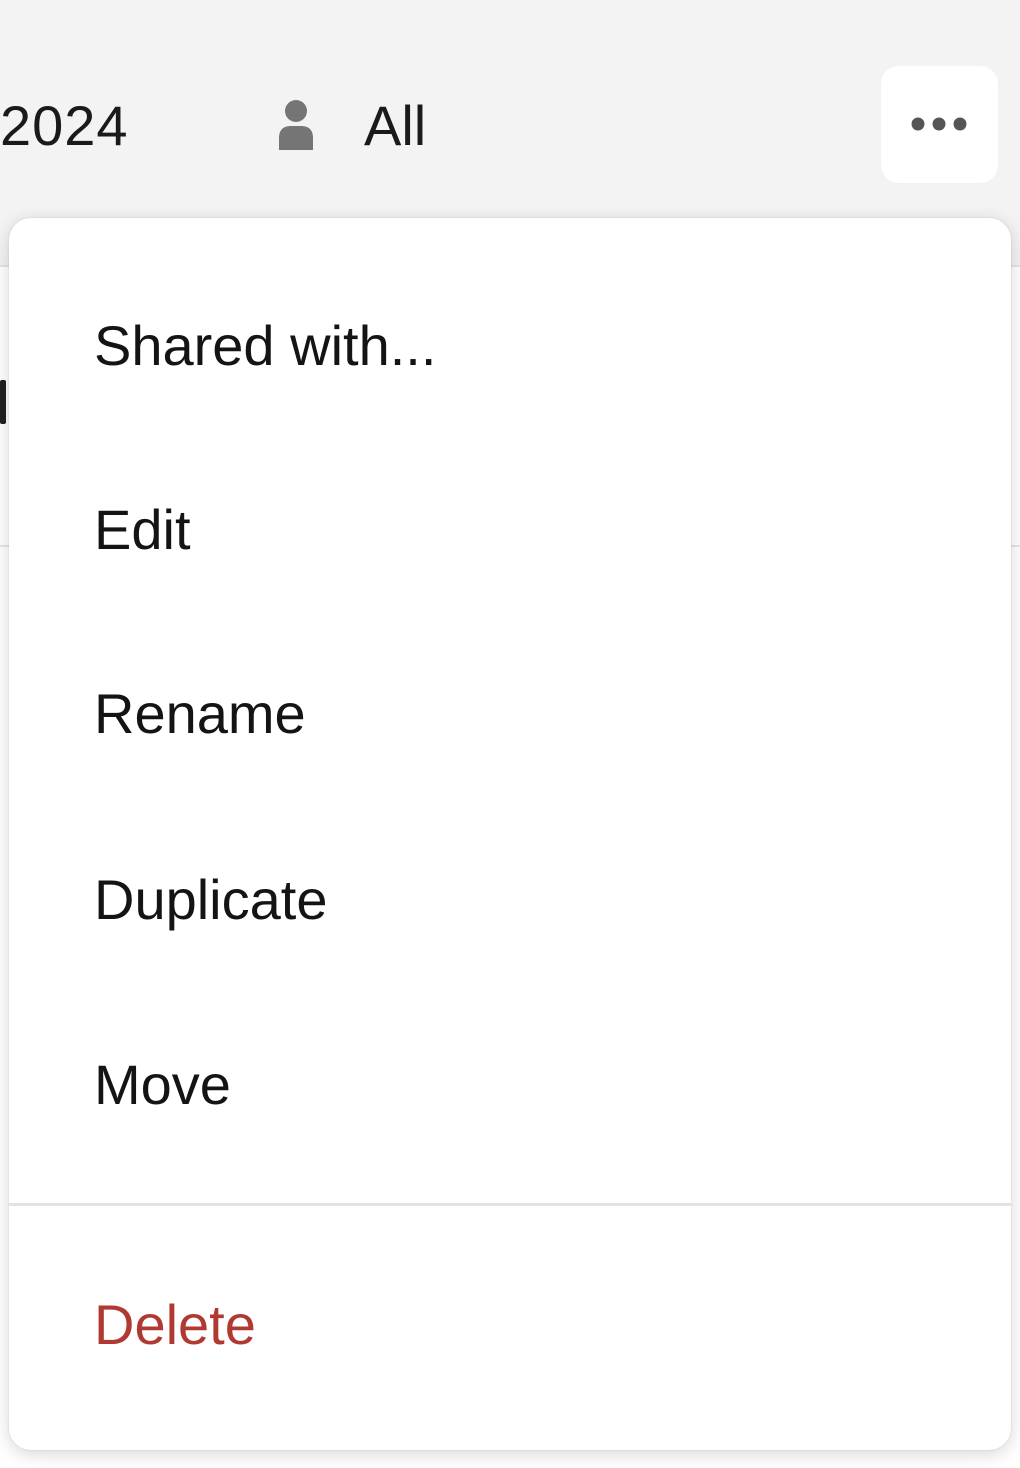 The height and width of the screenshot is (1468, 1020). I want to click on menu-item-label: Move, so click(162, 1084).